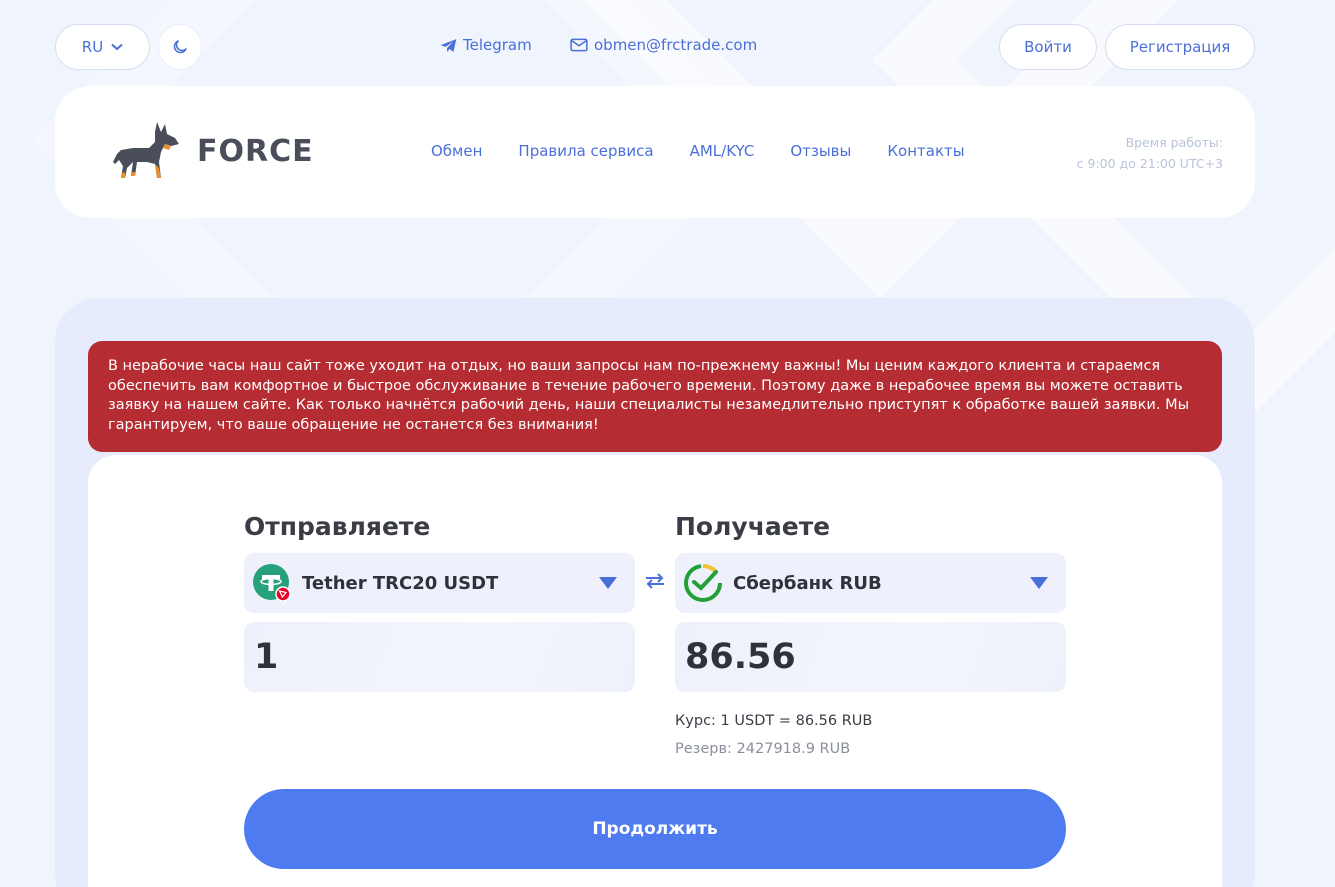 The image size is (1335, 887). Describe the element at coordinates (676, 45) in the screenshot. I see `email-label: obmen@frctrade.com` at that location.